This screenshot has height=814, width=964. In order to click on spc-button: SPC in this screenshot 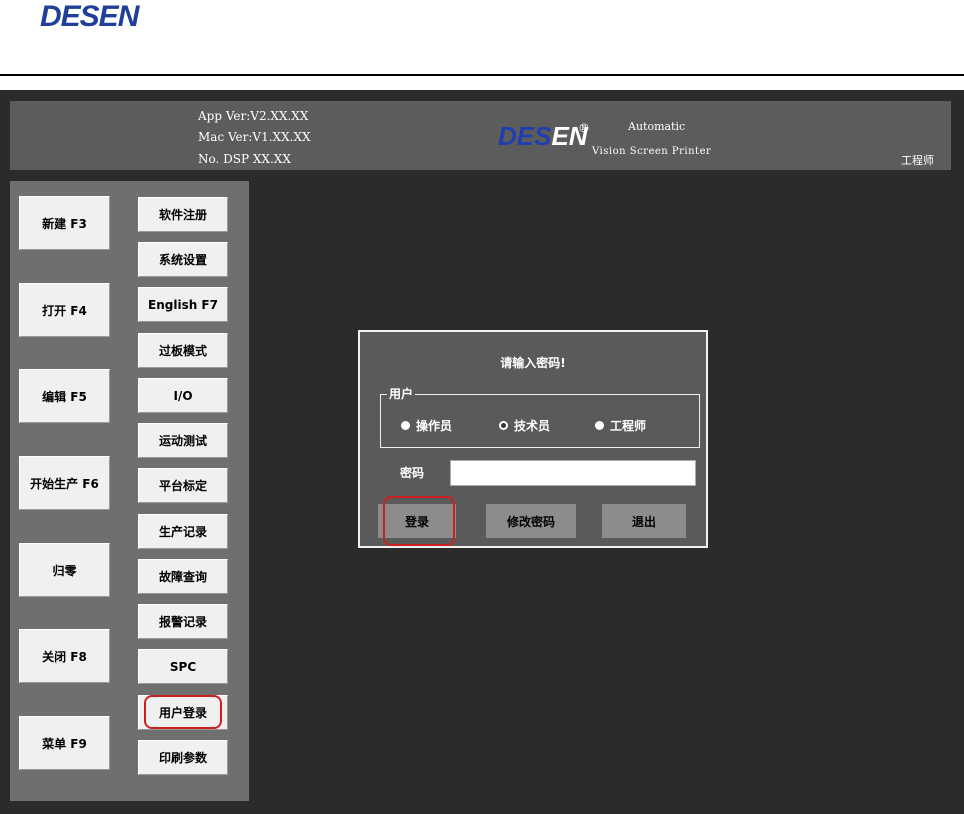, I will do `click(183, 666)`.